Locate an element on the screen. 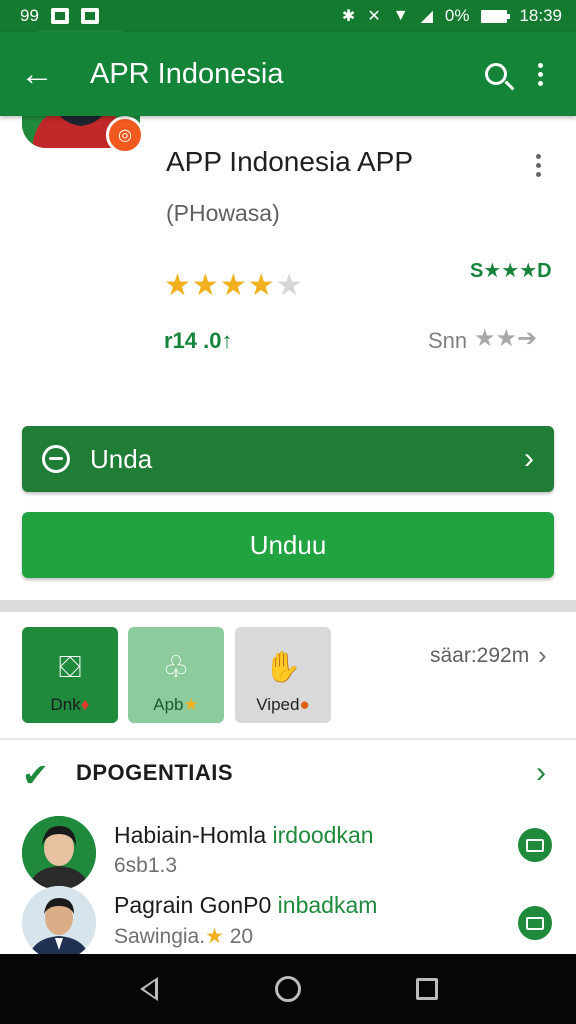 This screenshot has height=1024, width=576. nav-home-button is located at coordinates (288, 989).